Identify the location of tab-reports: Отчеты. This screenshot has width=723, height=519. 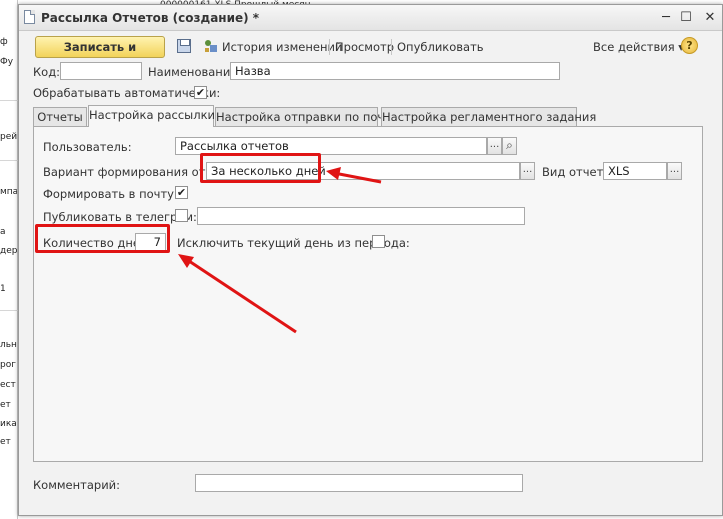
(60, 117).